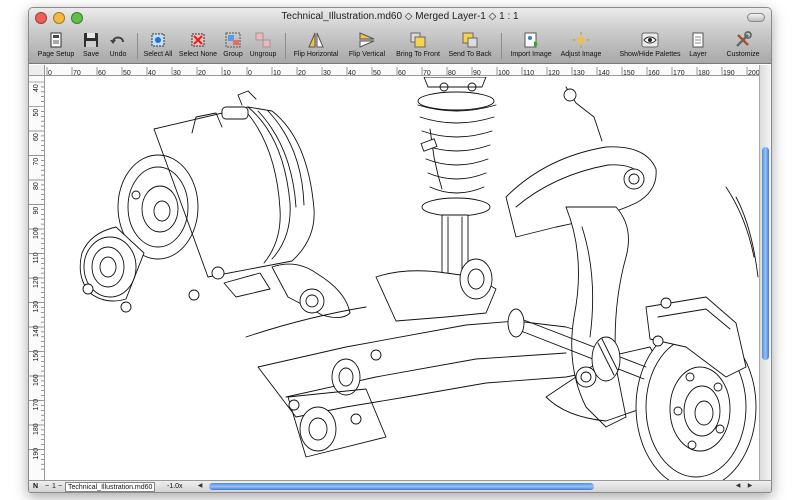  I want to click on edit-mode-indicator: N, so click(35, 487).